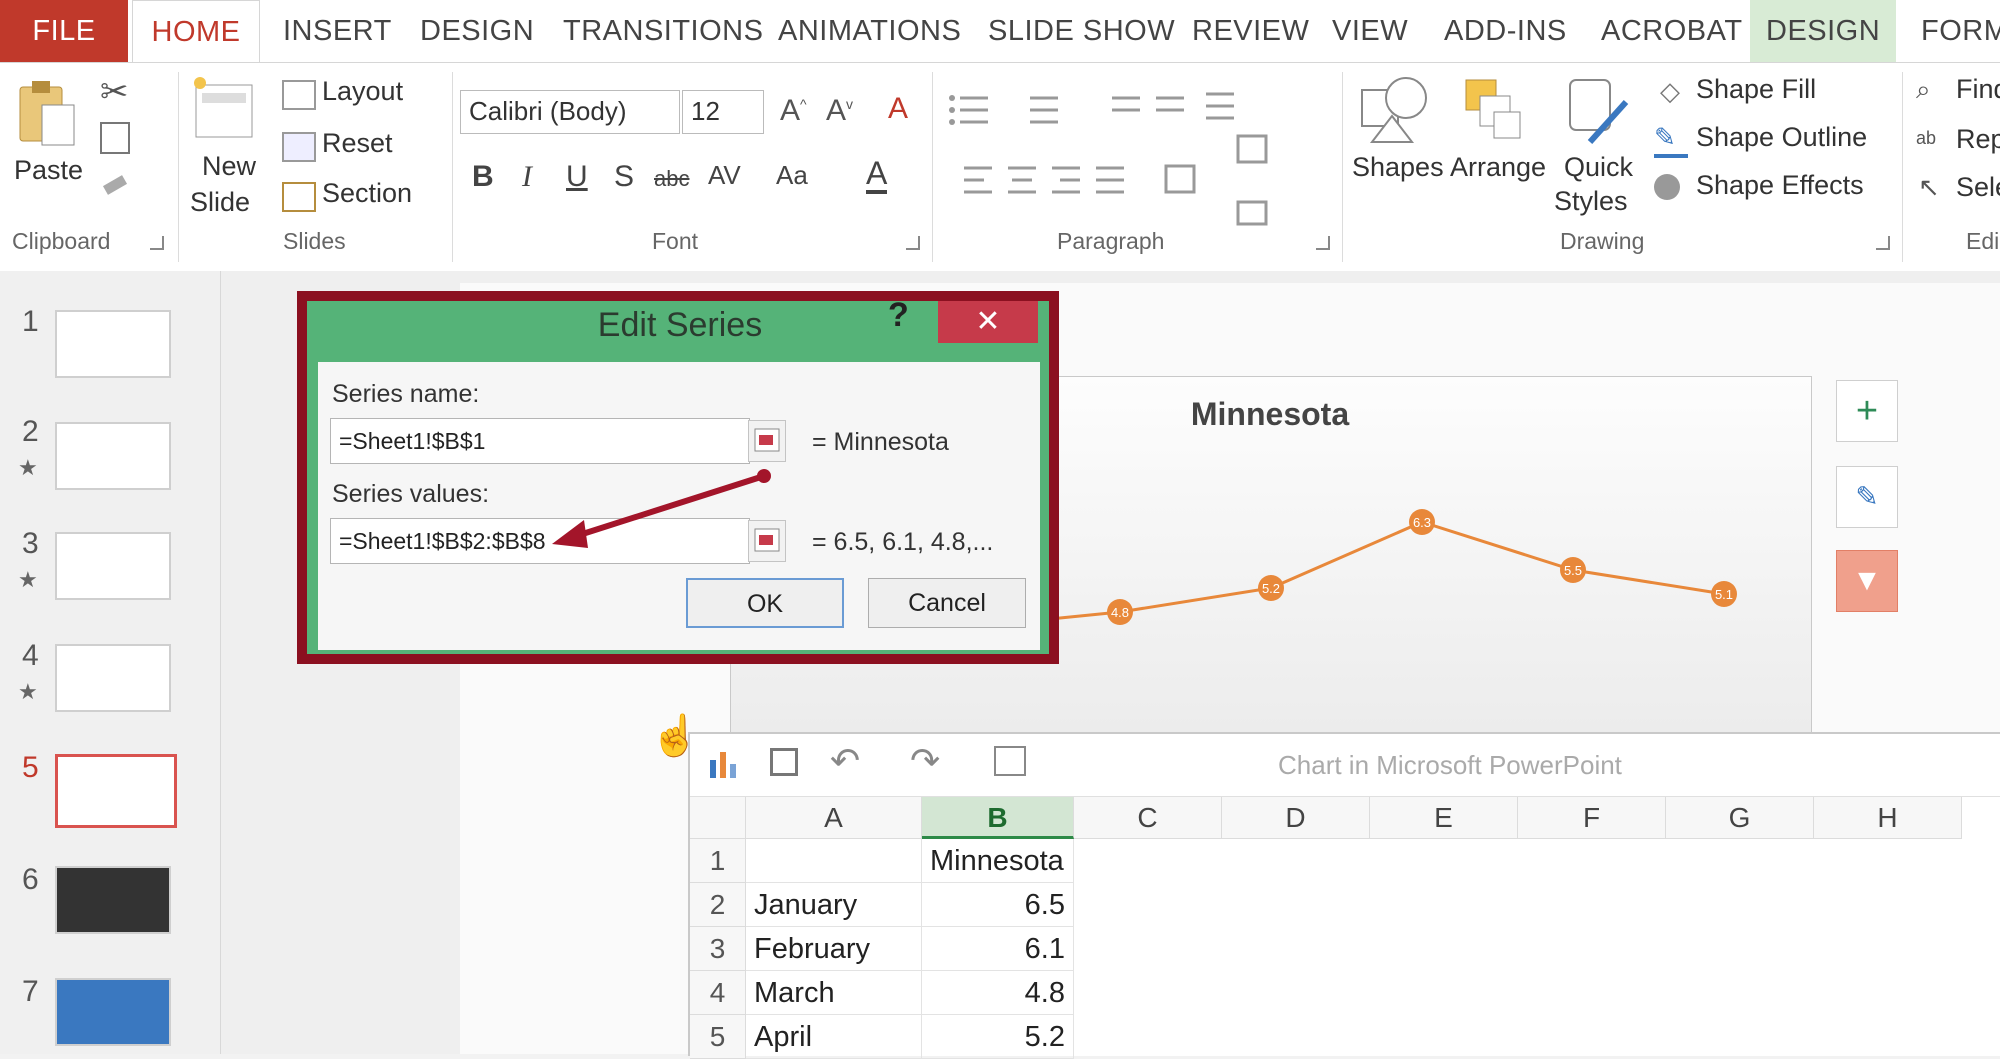 The width and height of the screenshot is (2000, 1059). What do you see at coordinates (765, 603) in the screenshot?
I see `ok-button: OK` at bounding box center [765, 603].